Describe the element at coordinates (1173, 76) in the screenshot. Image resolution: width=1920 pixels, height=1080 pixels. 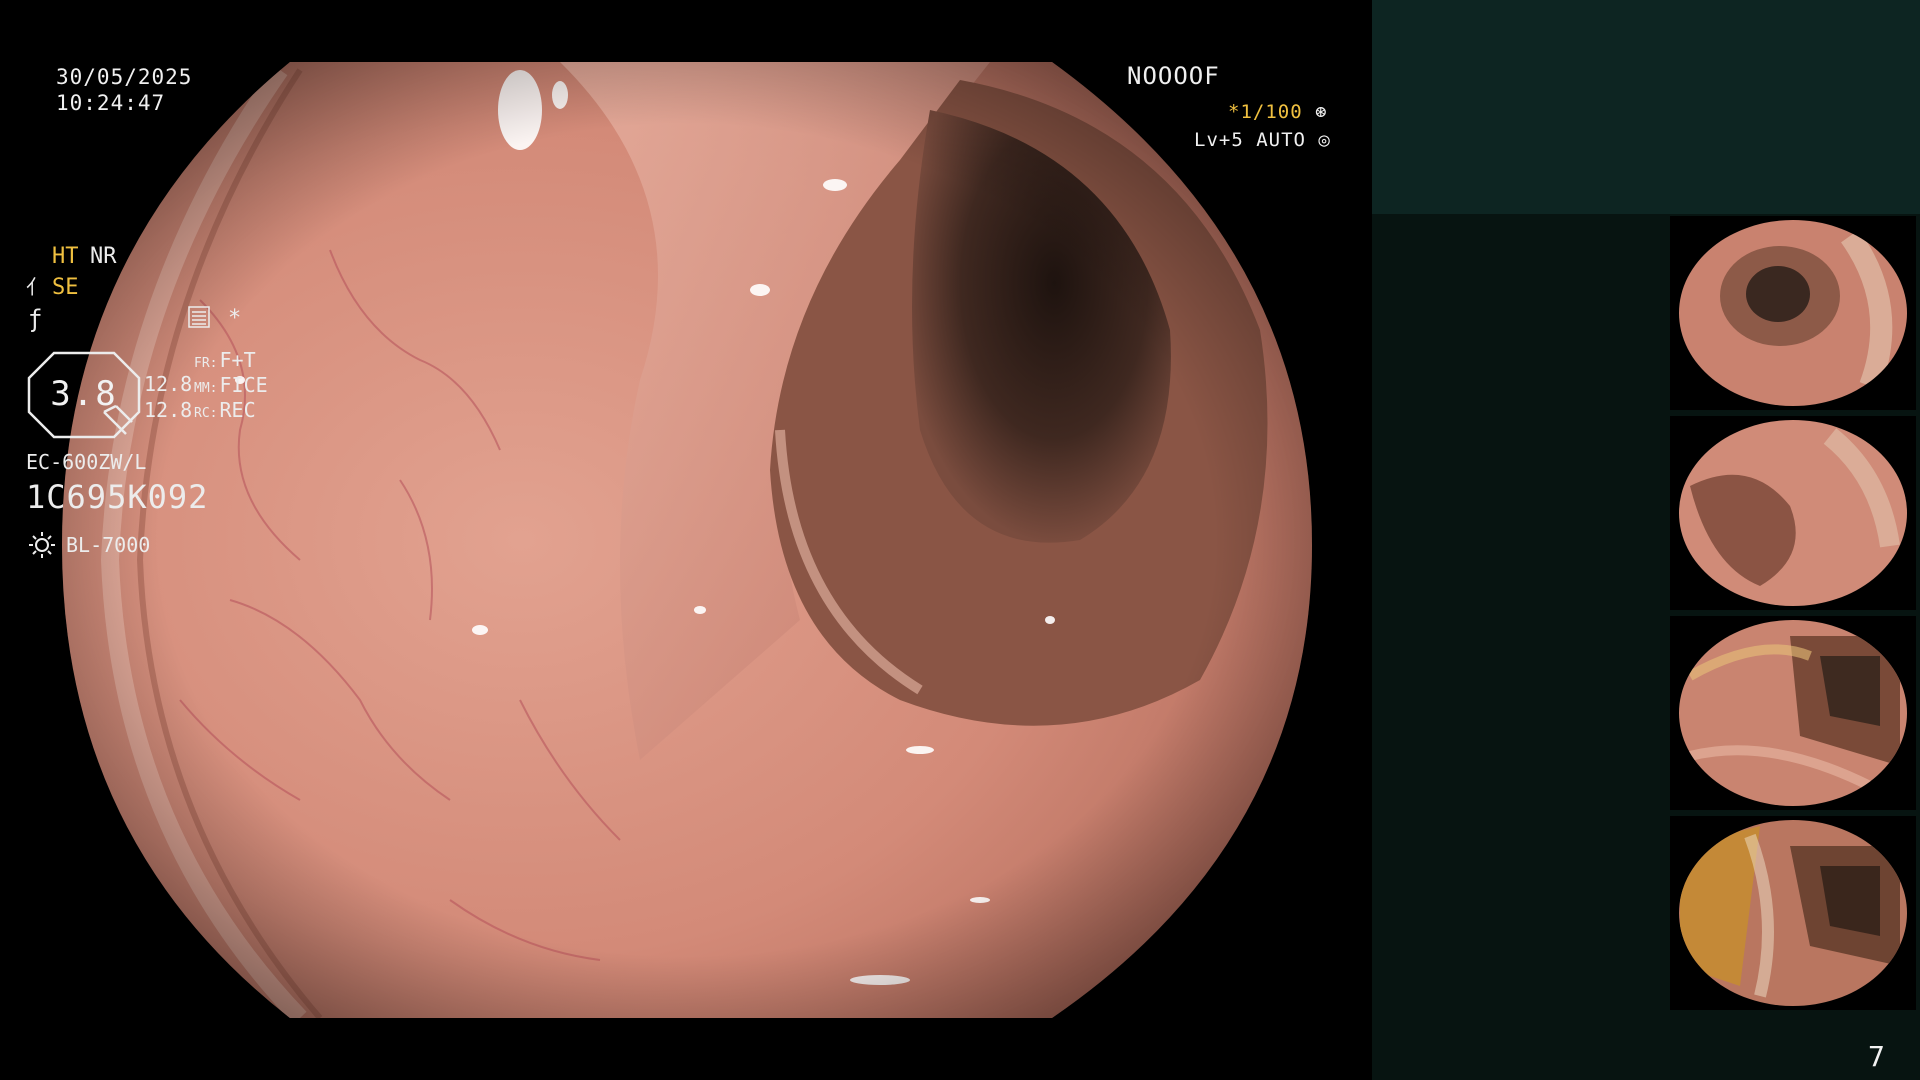
I see `patient-code: NOOOOF` at that location.